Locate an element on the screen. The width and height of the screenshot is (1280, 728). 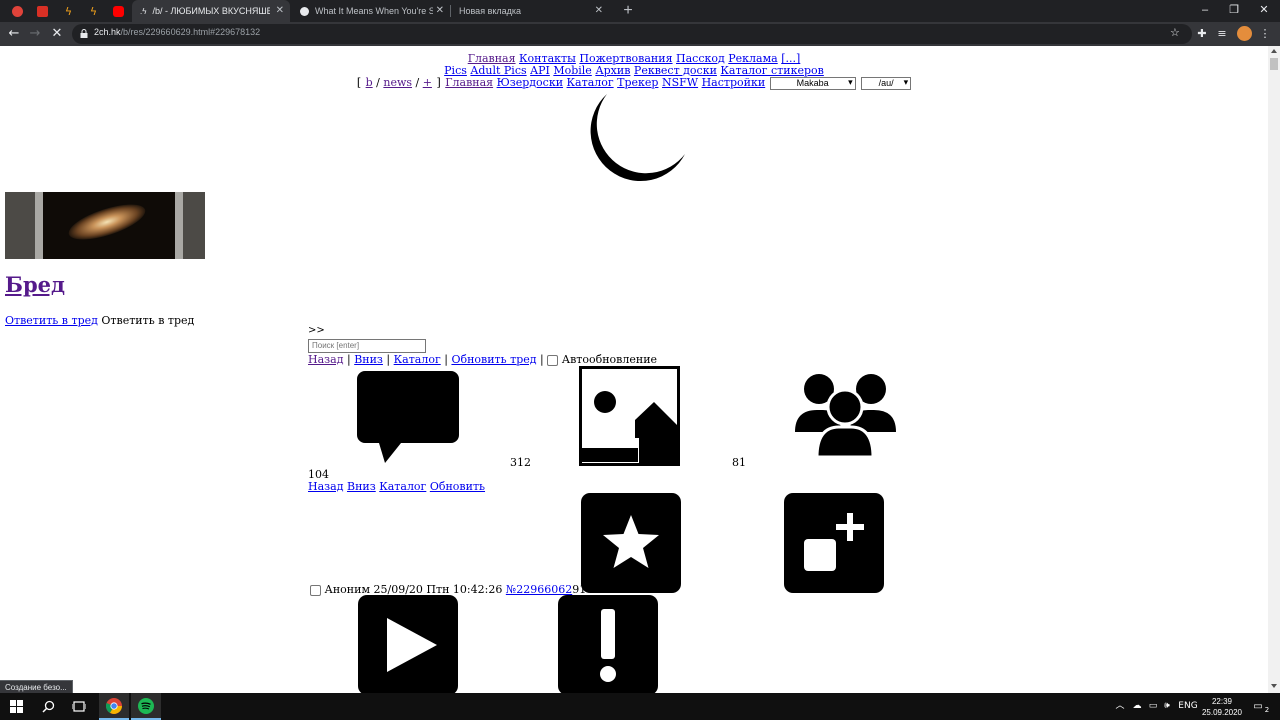
url-text: 2ch.hk/b/res/229660629.html#229678132 is located at coordinates (177, 32).